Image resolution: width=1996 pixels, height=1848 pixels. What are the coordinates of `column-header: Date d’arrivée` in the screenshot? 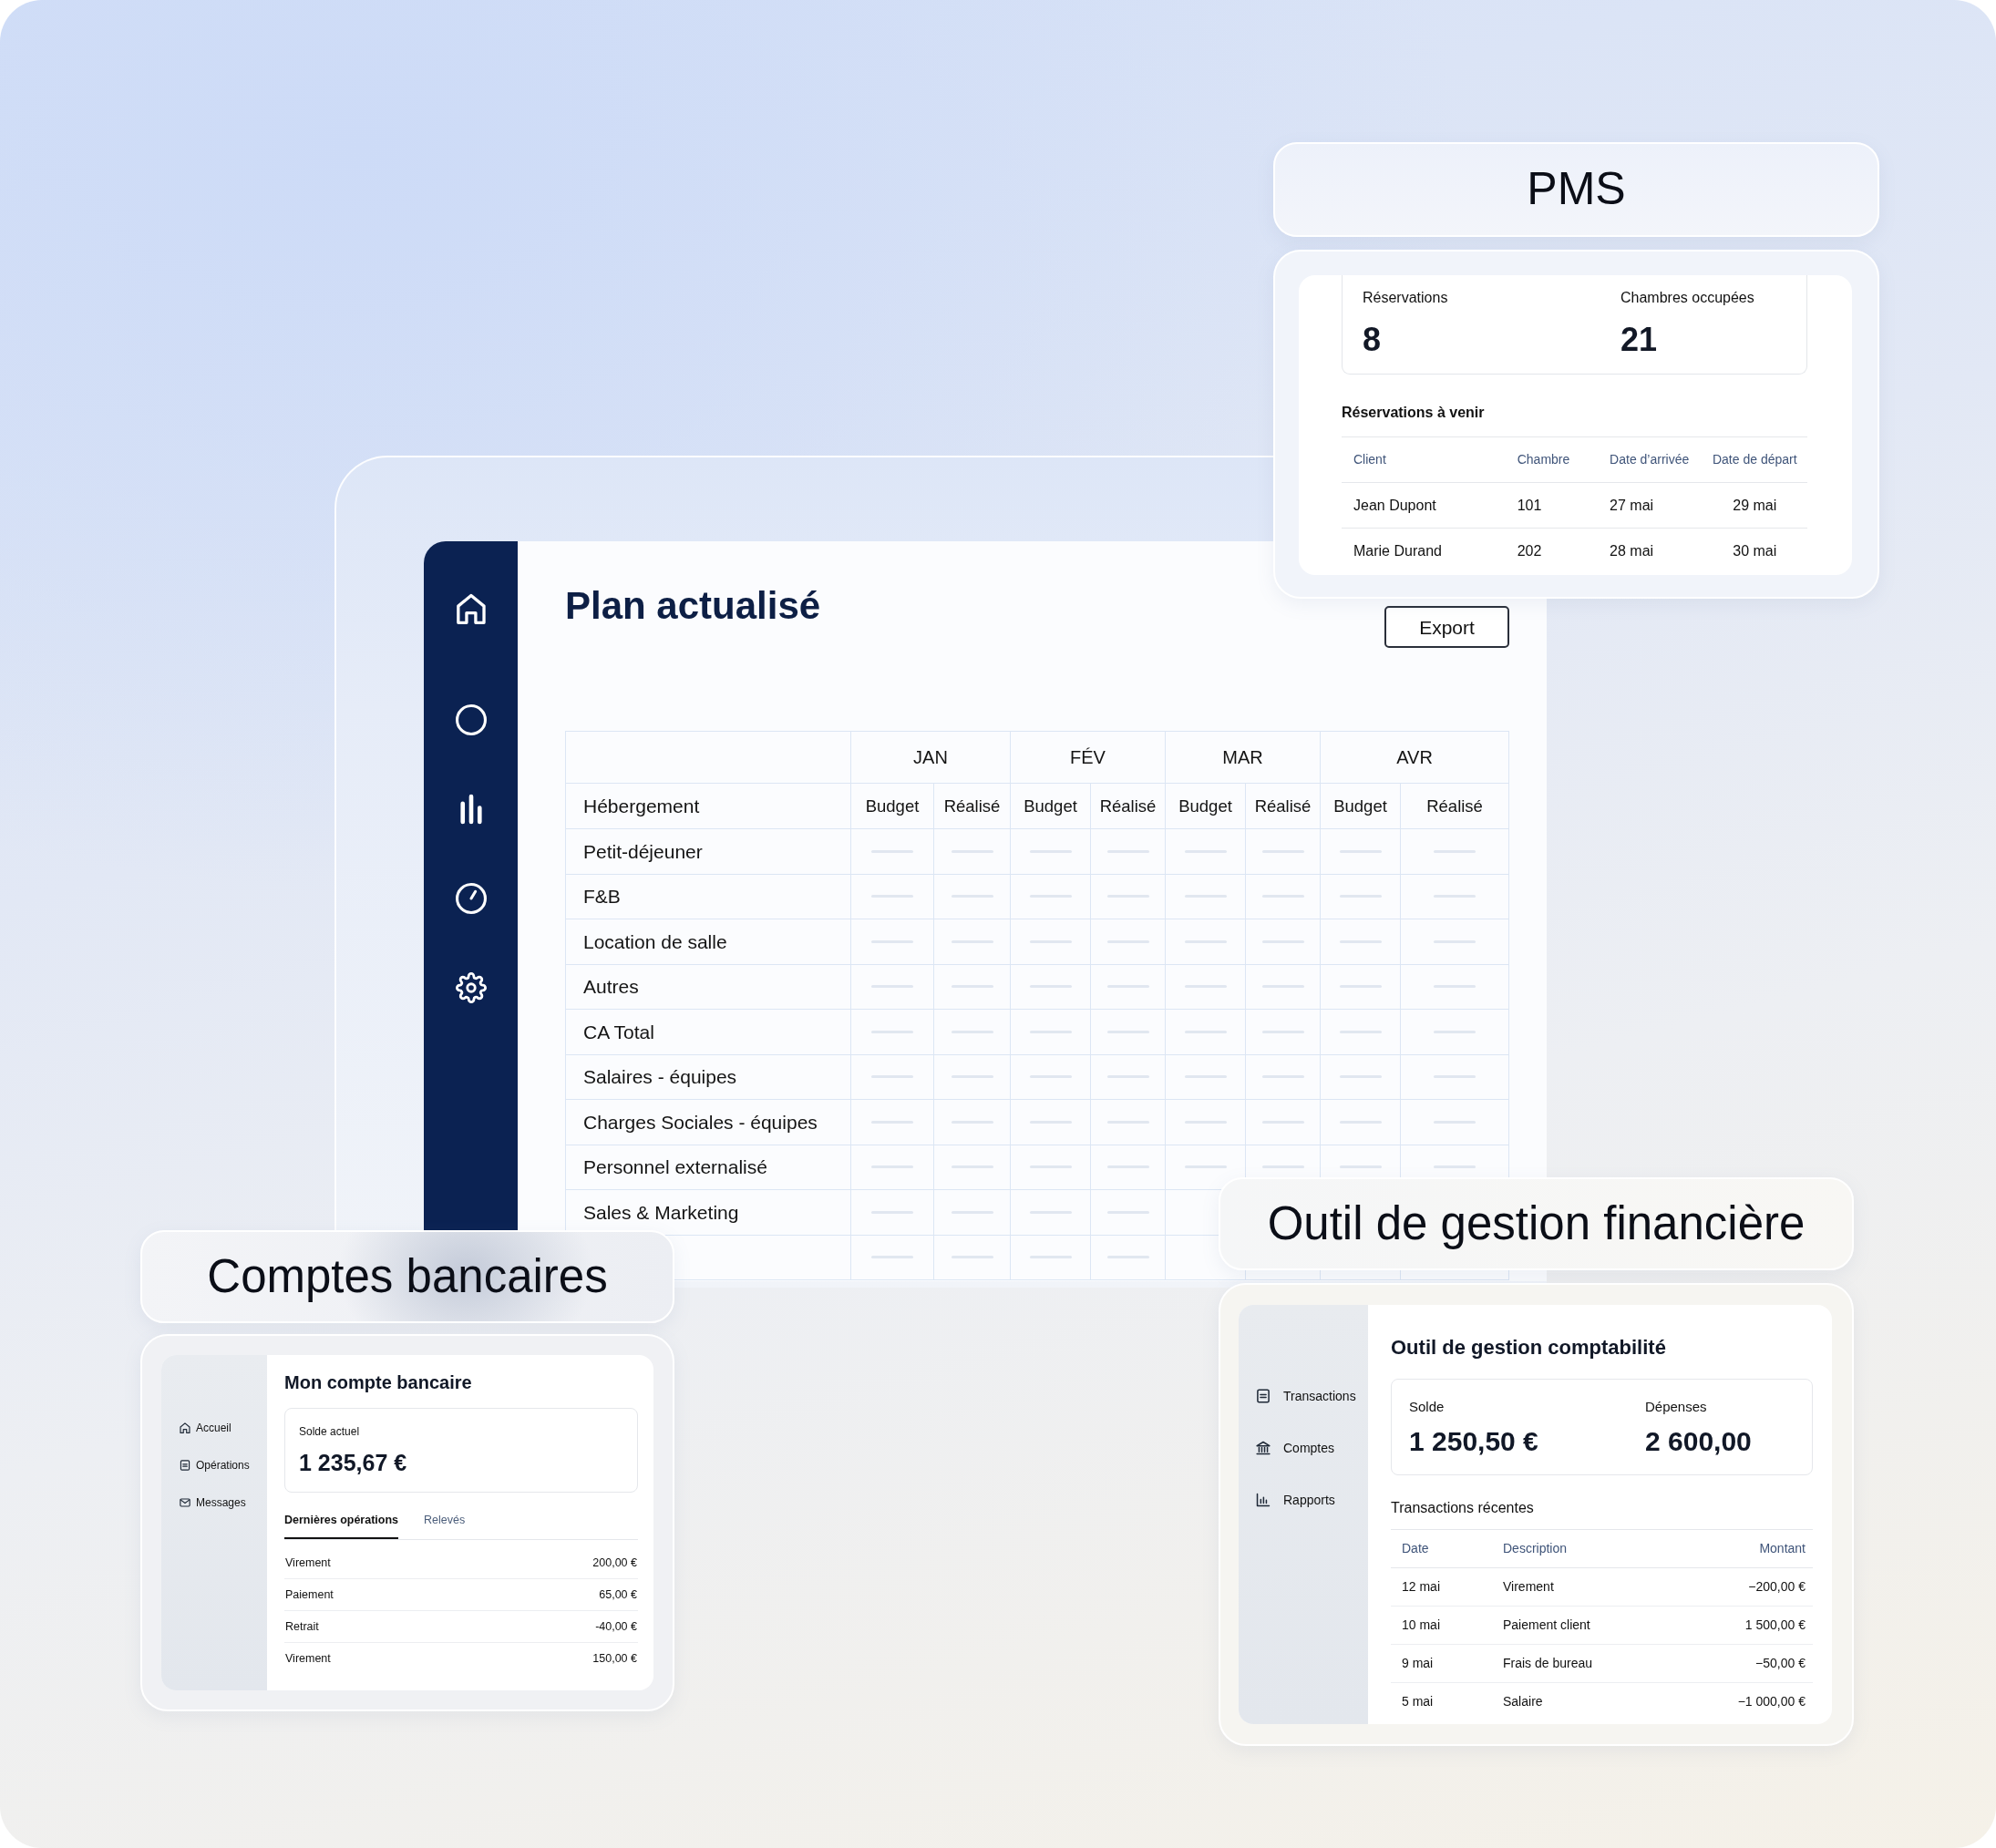 It's located at (1650, 459).